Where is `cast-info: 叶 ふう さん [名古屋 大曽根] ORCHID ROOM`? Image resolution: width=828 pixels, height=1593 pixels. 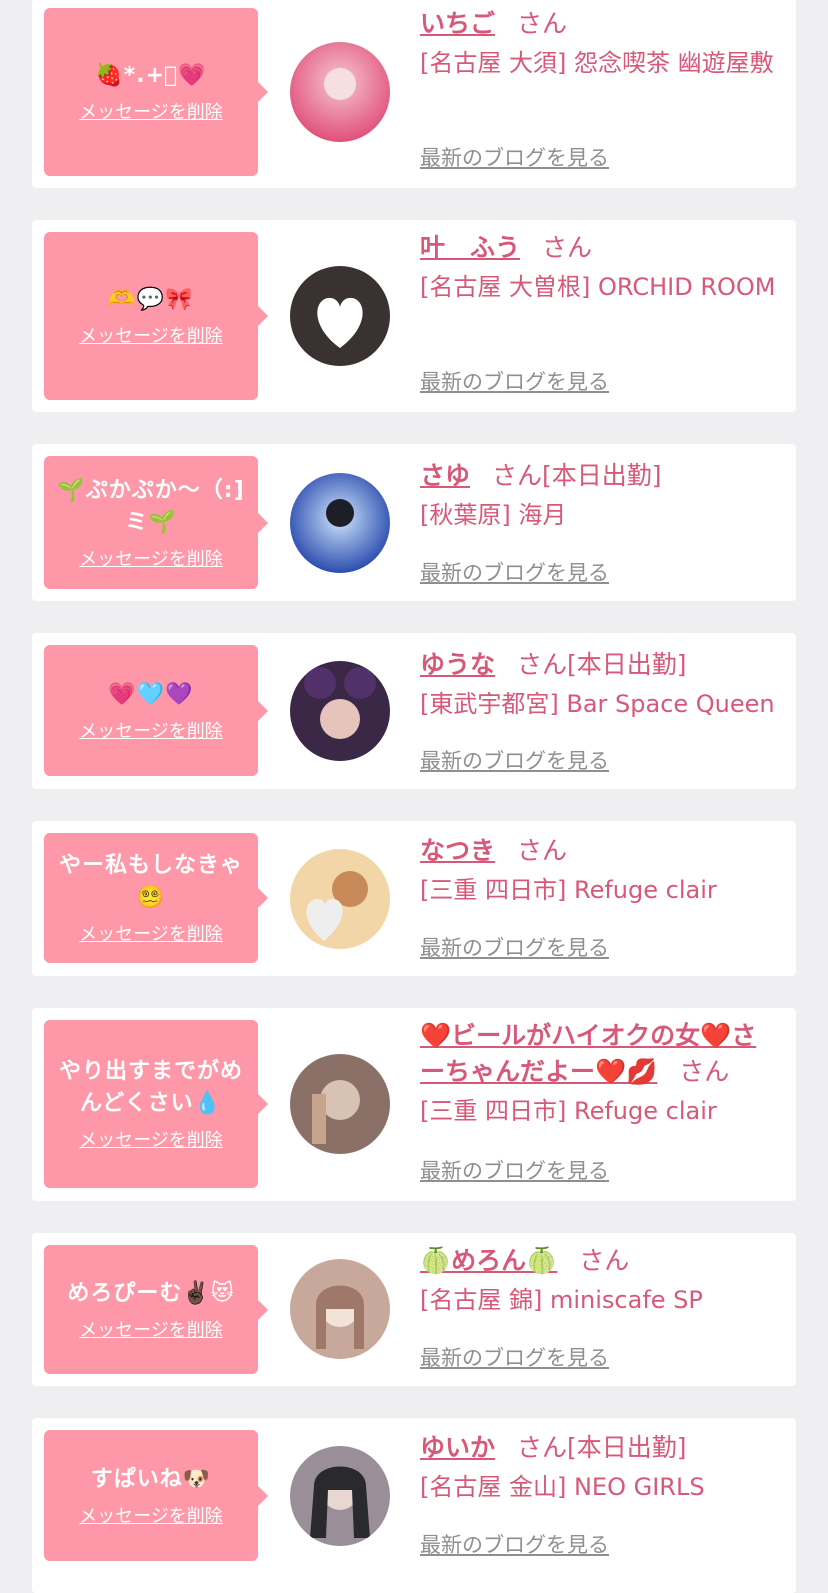 cast-info: 叶 ふう さん [名古屋 大曽根] ORCHID ROOM is located at coordinates (600, 268).